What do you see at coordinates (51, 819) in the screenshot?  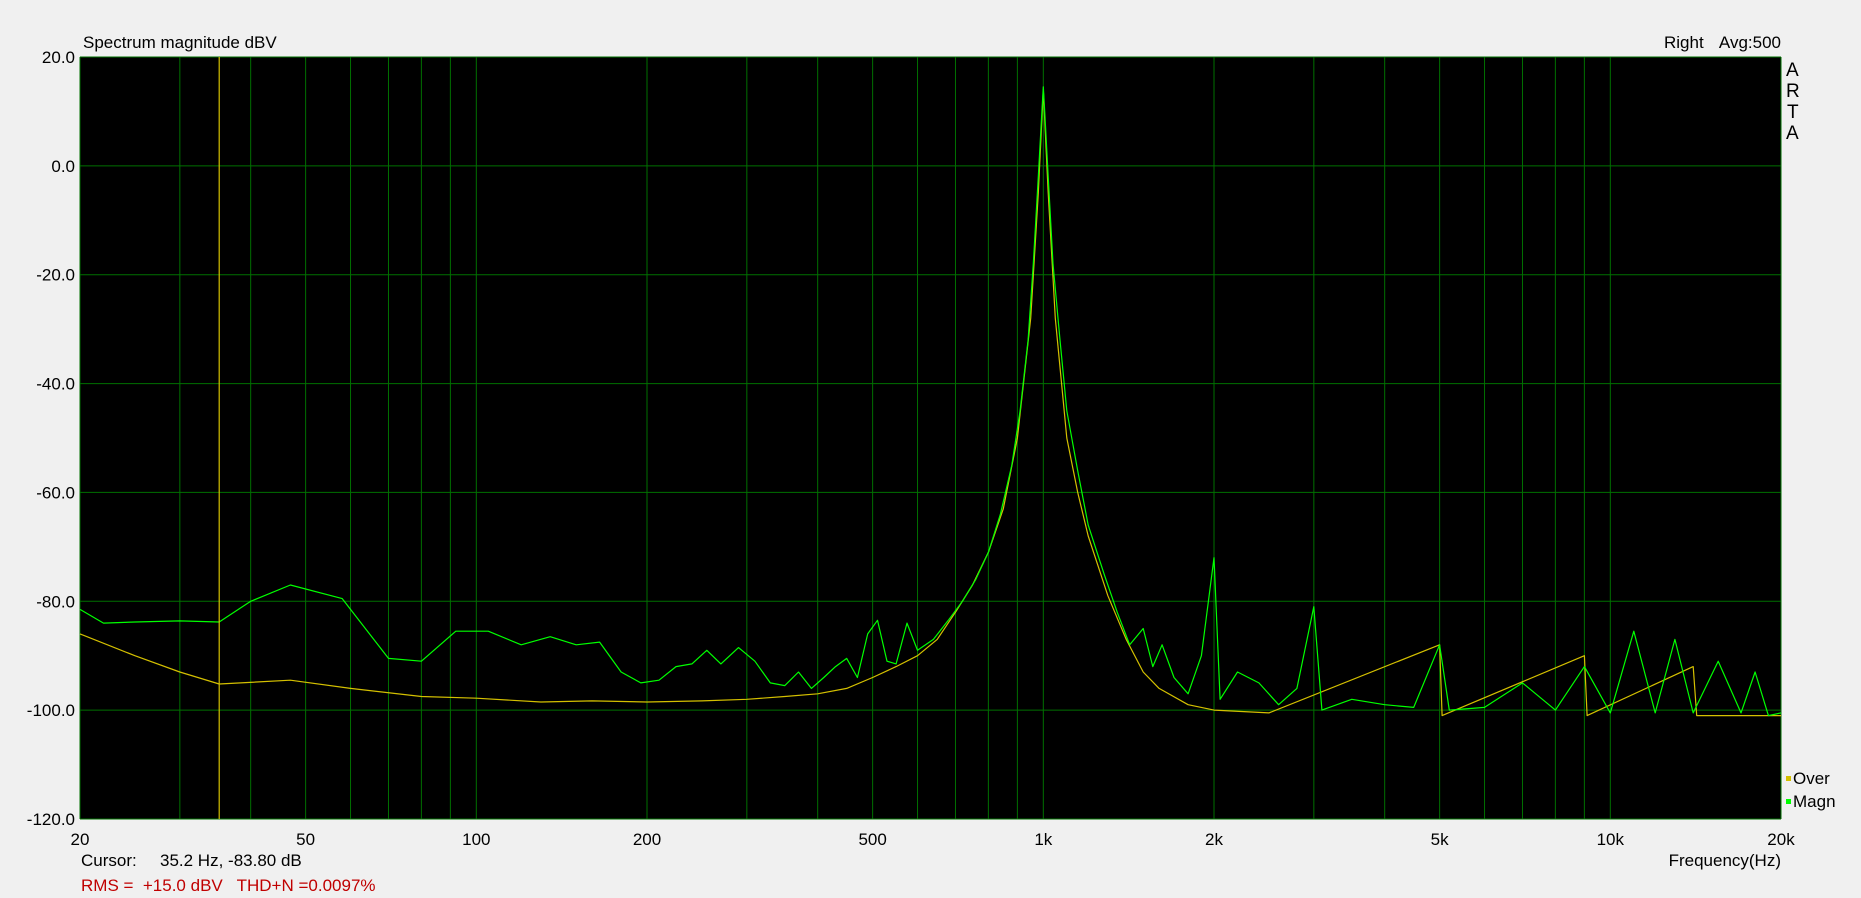 I see `y-tick-label: -120.0` at bounding box center [51, 819].